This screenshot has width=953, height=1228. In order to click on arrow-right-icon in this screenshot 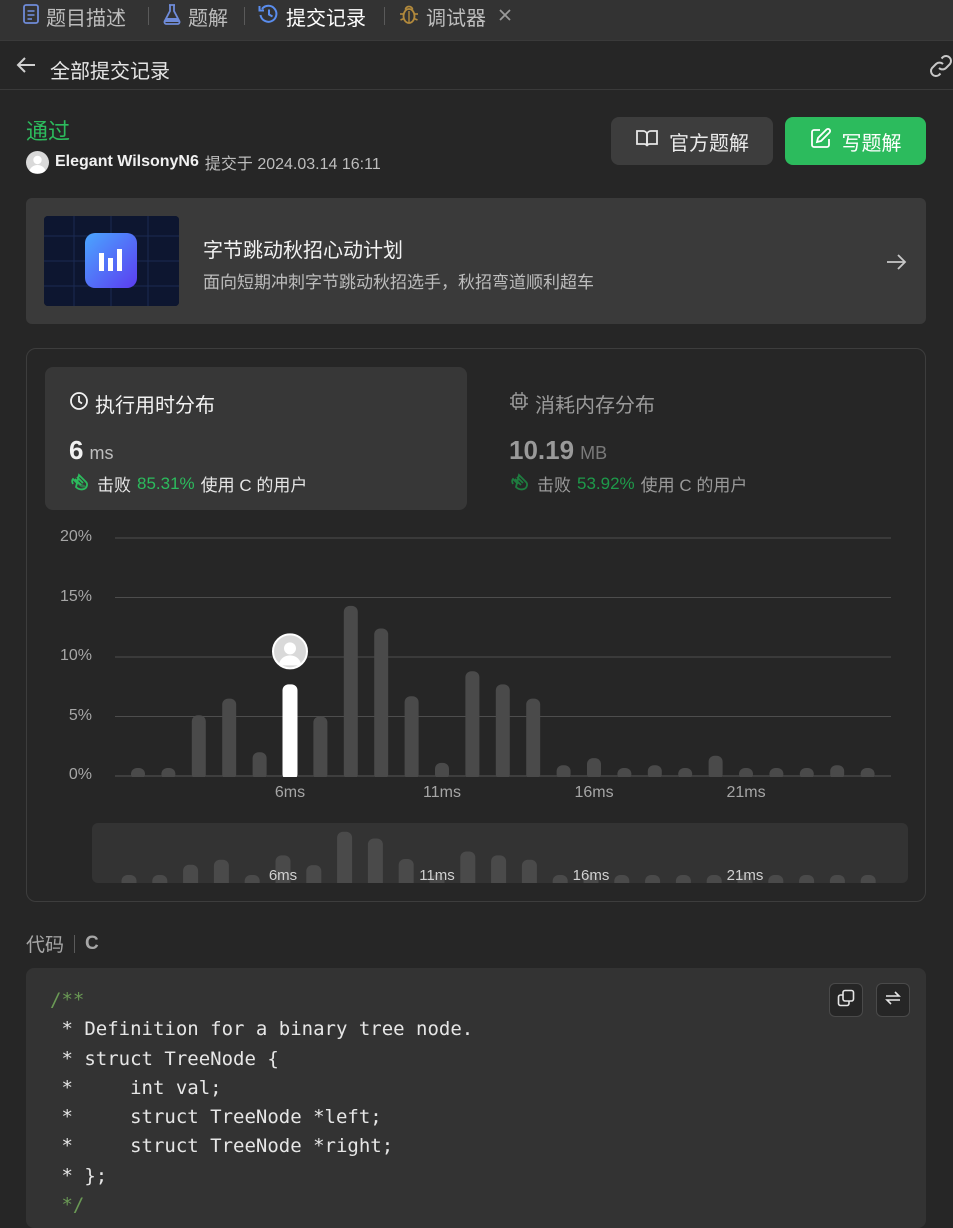, I will do `click(896, 262)`.